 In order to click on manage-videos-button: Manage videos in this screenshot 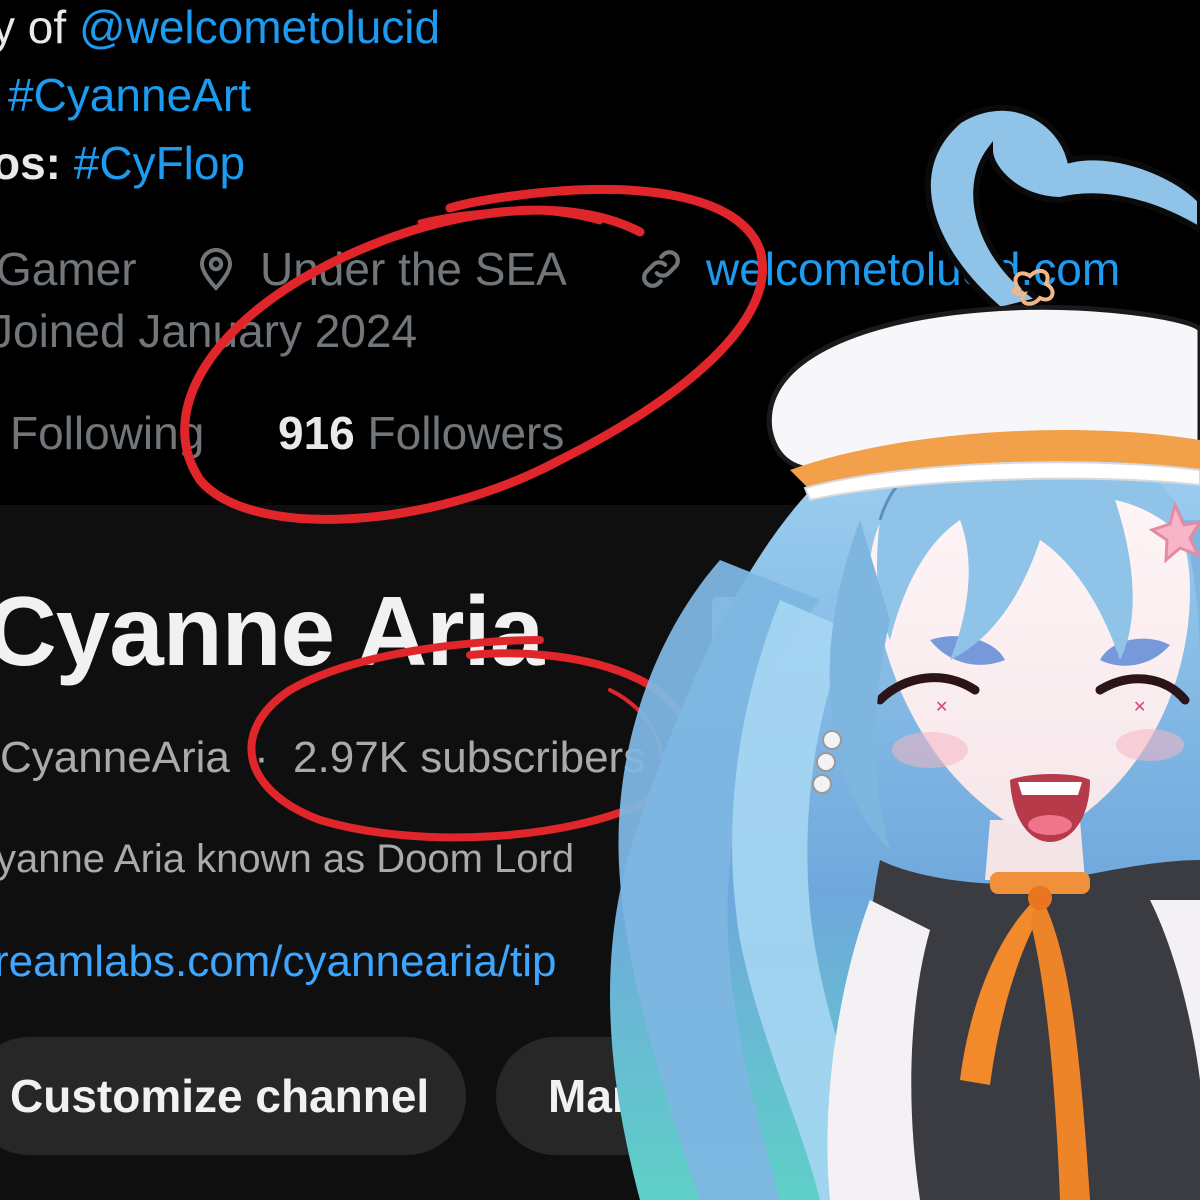, I will do `click(706, 1096)`.